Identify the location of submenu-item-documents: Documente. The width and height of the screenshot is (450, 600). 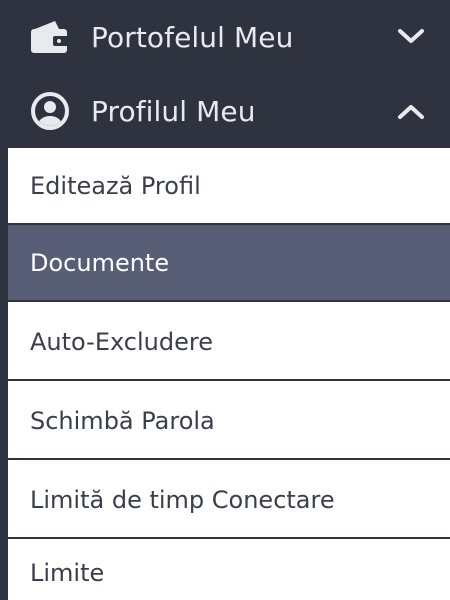
(229, 263).